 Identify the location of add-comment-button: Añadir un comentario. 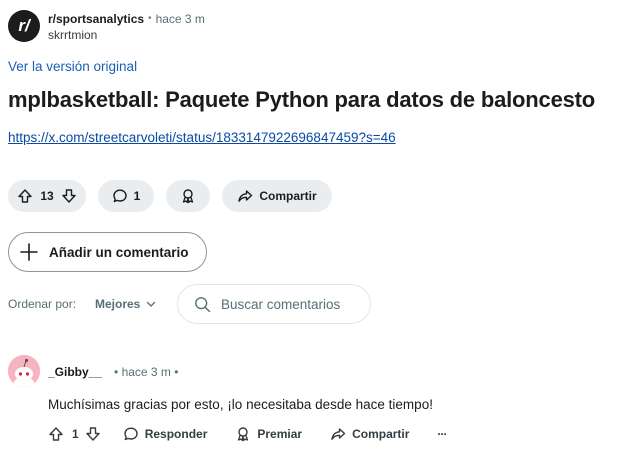
(107, 252).